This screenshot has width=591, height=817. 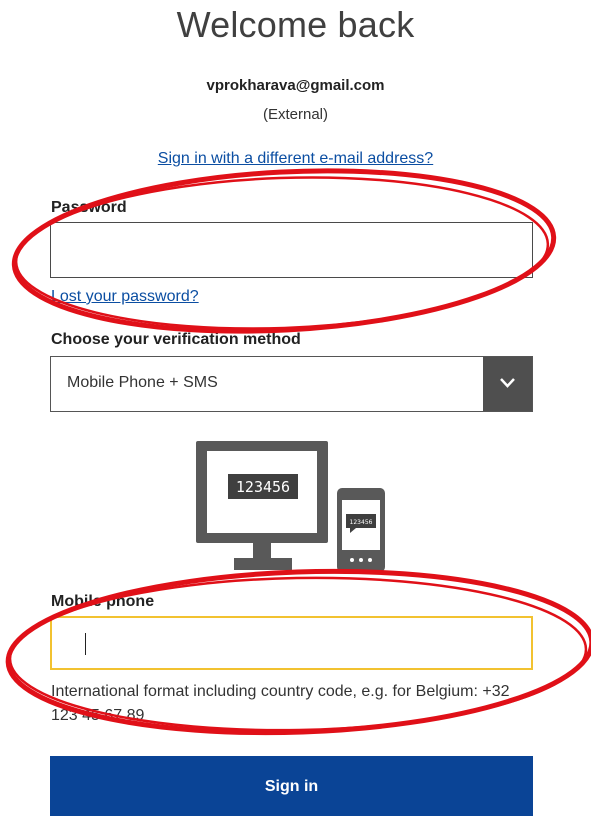 I want to click on password-label: Password, so click(x=89, y=207).